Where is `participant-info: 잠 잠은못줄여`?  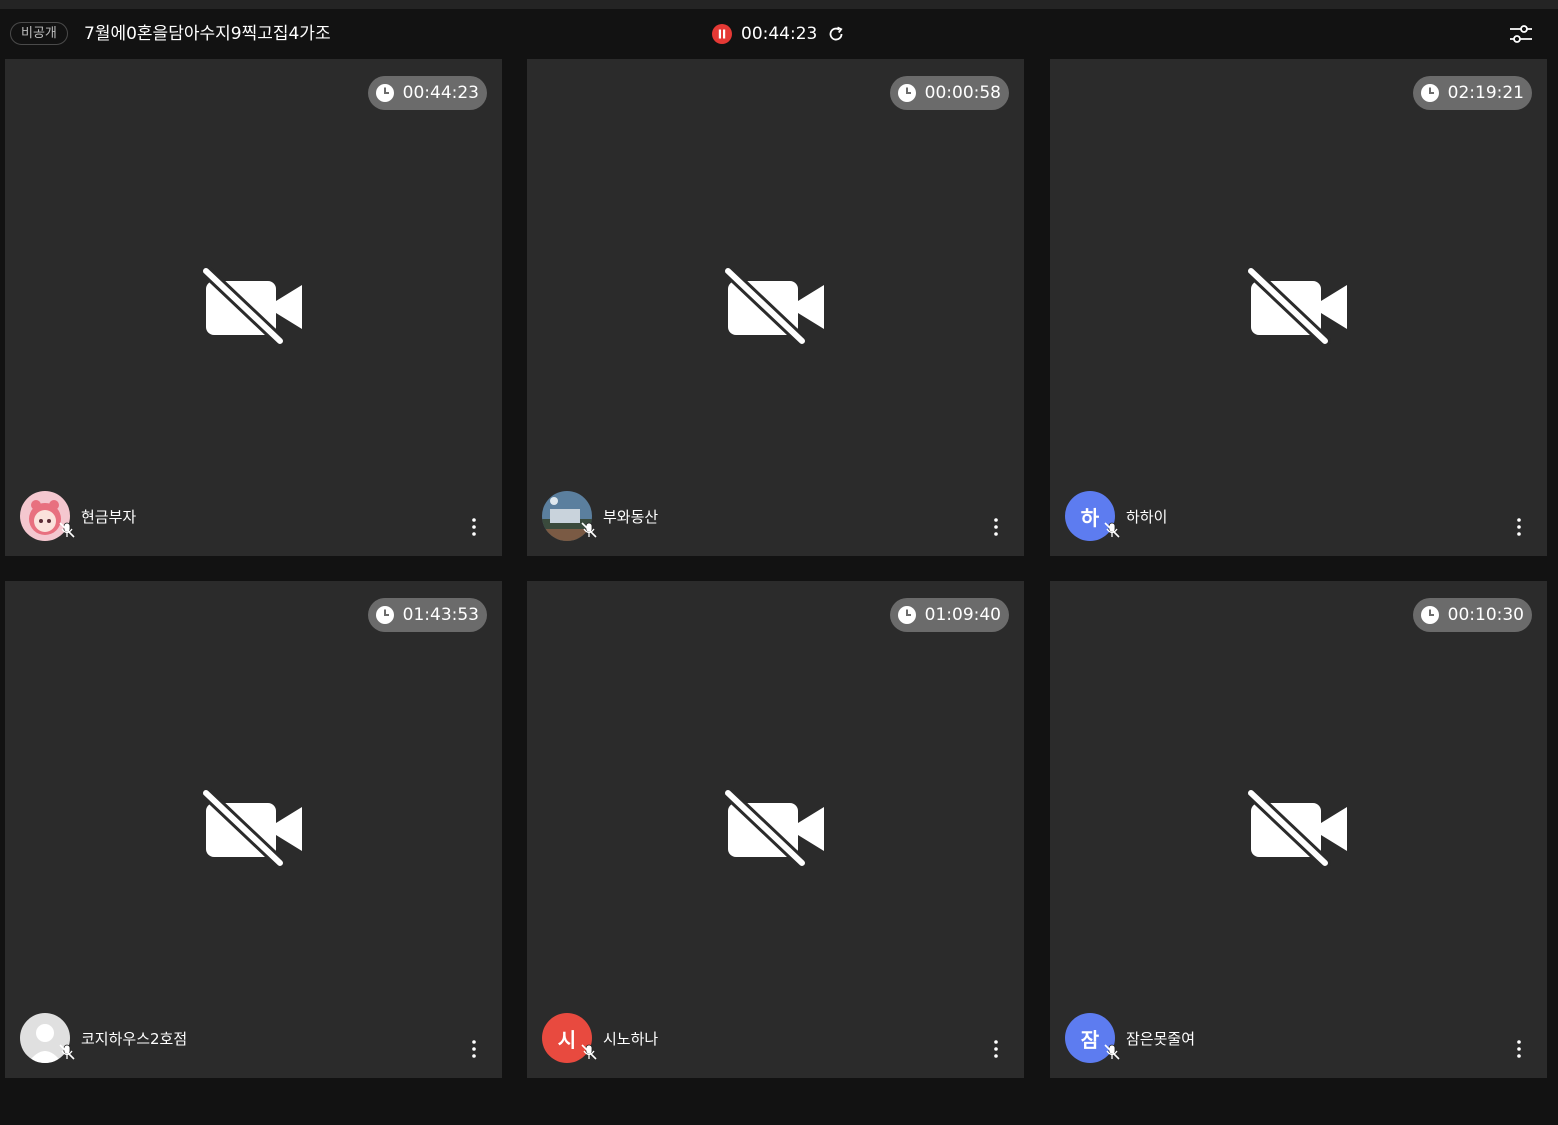 participant-info: 잠 잠은못줄여 is located at coordinates (1130, 1038).